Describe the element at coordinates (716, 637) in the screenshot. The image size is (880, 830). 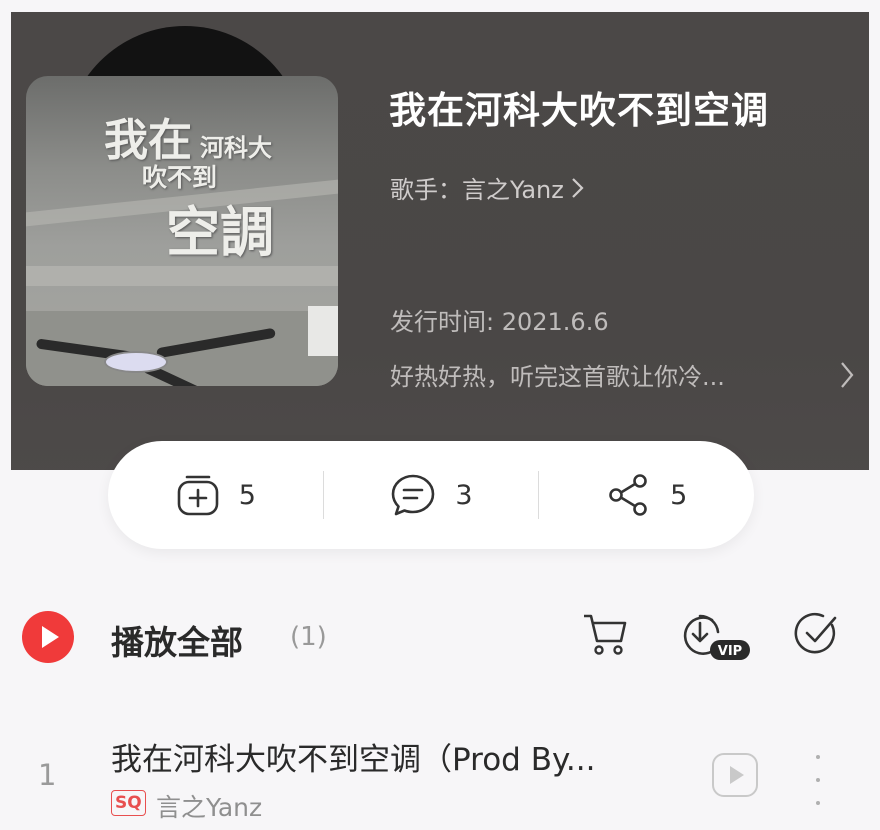
I see `download-vip-icon: VIP` at that location.